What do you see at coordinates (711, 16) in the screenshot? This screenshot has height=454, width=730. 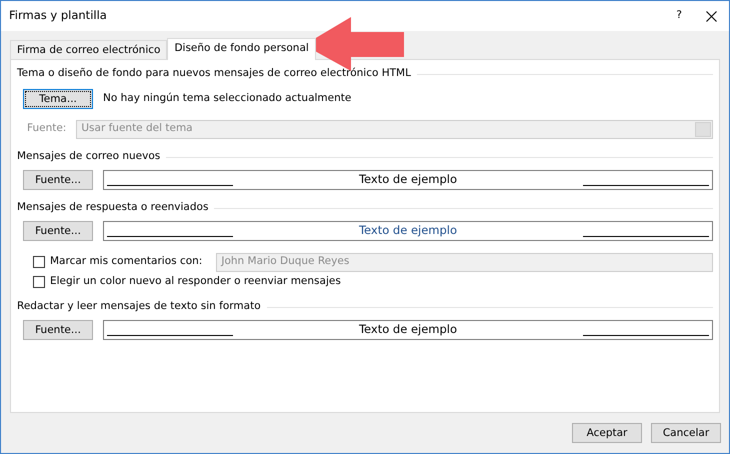 I see `close-icon` at bounding box center [711, 16].